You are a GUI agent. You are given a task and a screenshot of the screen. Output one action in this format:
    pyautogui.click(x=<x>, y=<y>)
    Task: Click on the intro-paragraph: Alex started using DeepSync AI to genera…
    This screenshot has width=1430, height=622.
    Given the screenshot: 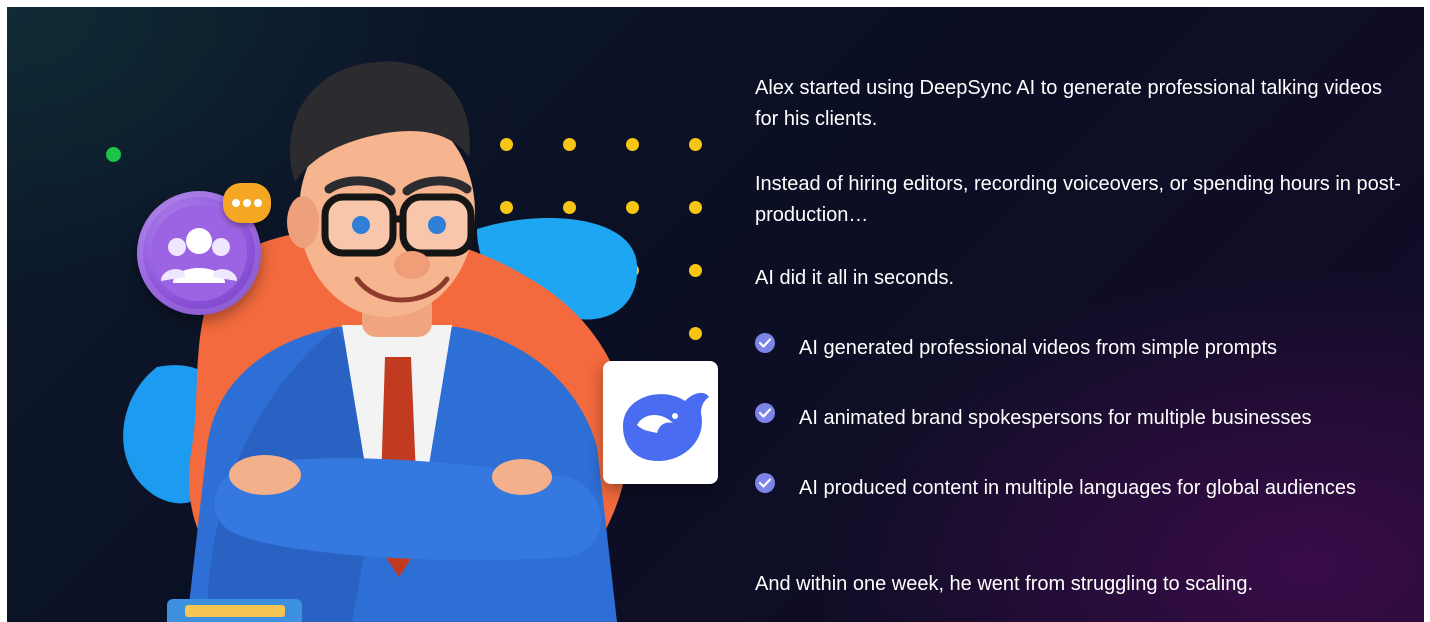 What is the action you would take?
    pyautogui.click(x=1069, y=103)
    